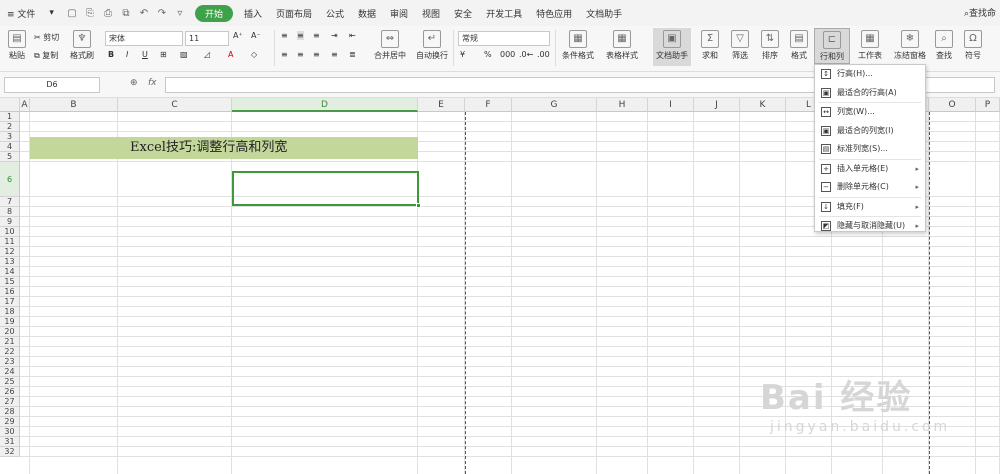 Image resolution: width=1000 pixels, height=474 pixels. What do you see at coordinates (256, 35) in the screenshot?
I see `shrink-font-icon: A⁻` at bounding box center [256, 35].